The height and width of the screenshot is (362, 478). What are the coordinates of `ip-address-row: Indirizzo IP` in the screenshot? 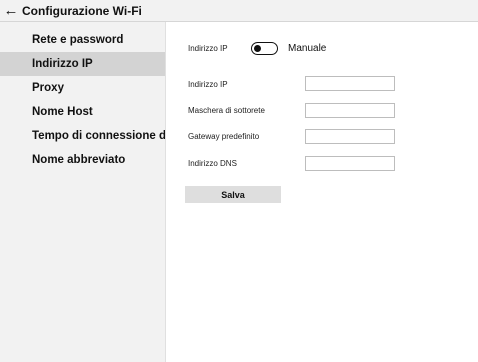 It's located at (208, 84).